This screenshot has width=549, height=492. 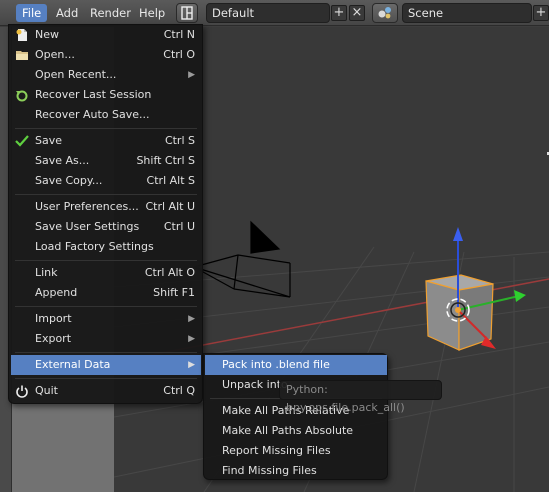 I want to click on menu-item-pack-into-blend: Pack into .blend file, so click(x=296, y=365).